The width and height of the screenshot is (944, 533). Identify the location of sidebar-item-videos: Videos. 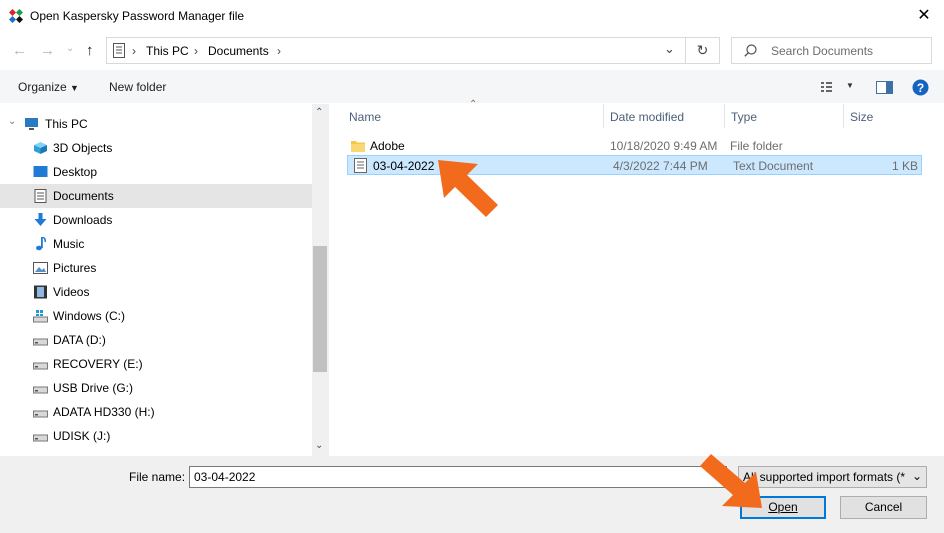
(156, 292).